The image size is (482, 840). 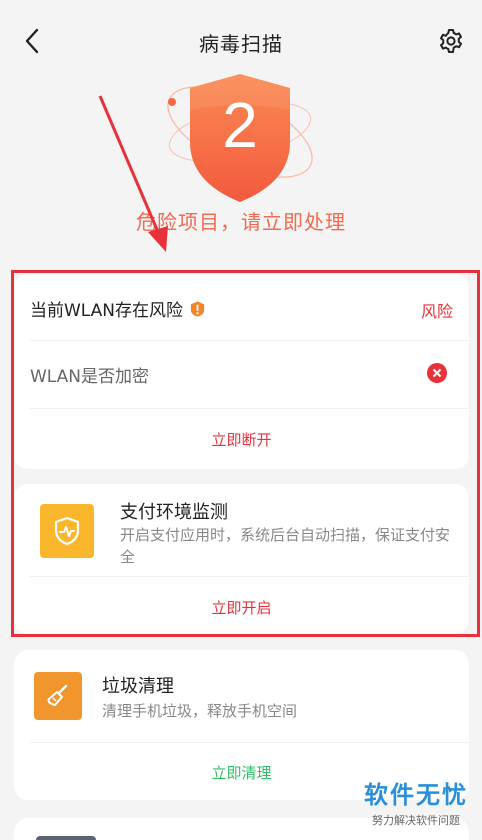 I want to click on junk-clean-title: 垃圾清理, so click(x=138, y=686).